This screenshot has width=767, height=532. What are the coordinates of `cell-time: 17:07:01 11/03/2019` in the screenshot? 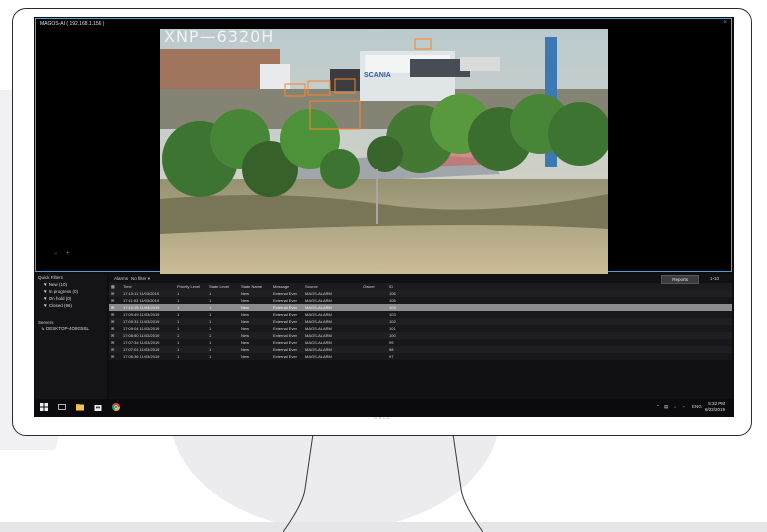 It's located at (148, 349).